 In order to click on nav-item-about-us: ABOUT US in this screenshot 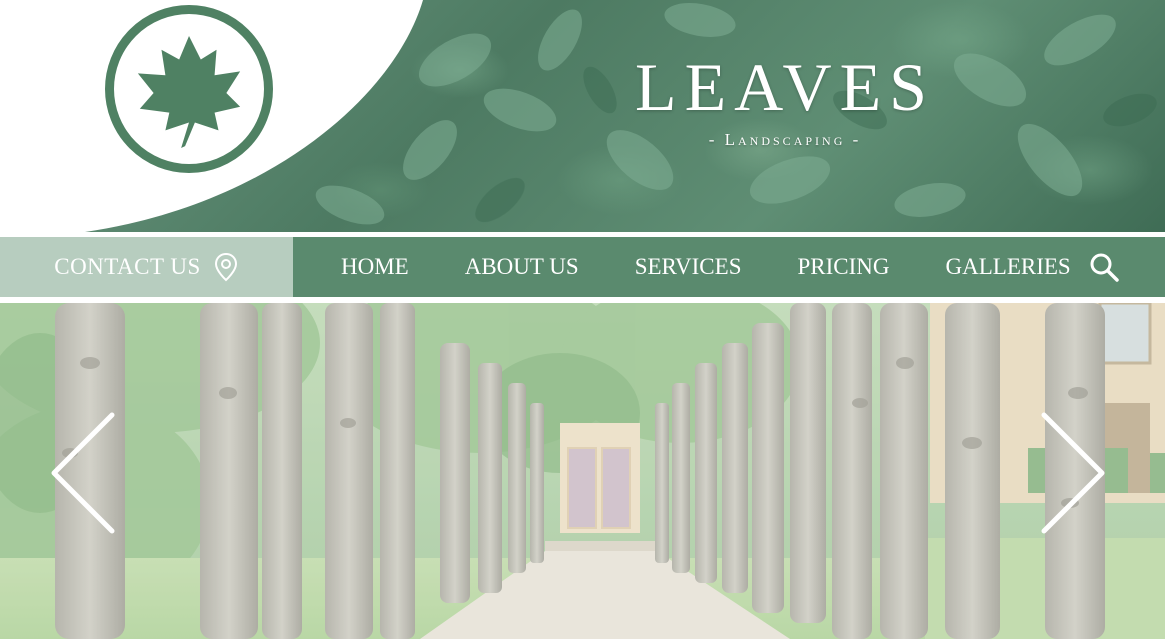, I will do `click(522, 267)`.